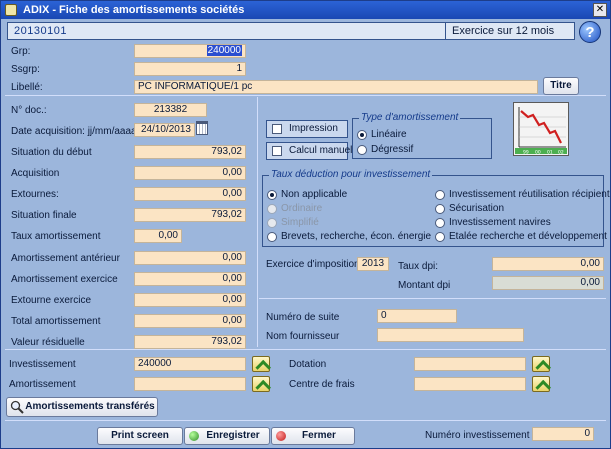 The height and width of the screenshot is (449, 611). I want to click on radio-securisation: Sécurisation, so click(469, 209).